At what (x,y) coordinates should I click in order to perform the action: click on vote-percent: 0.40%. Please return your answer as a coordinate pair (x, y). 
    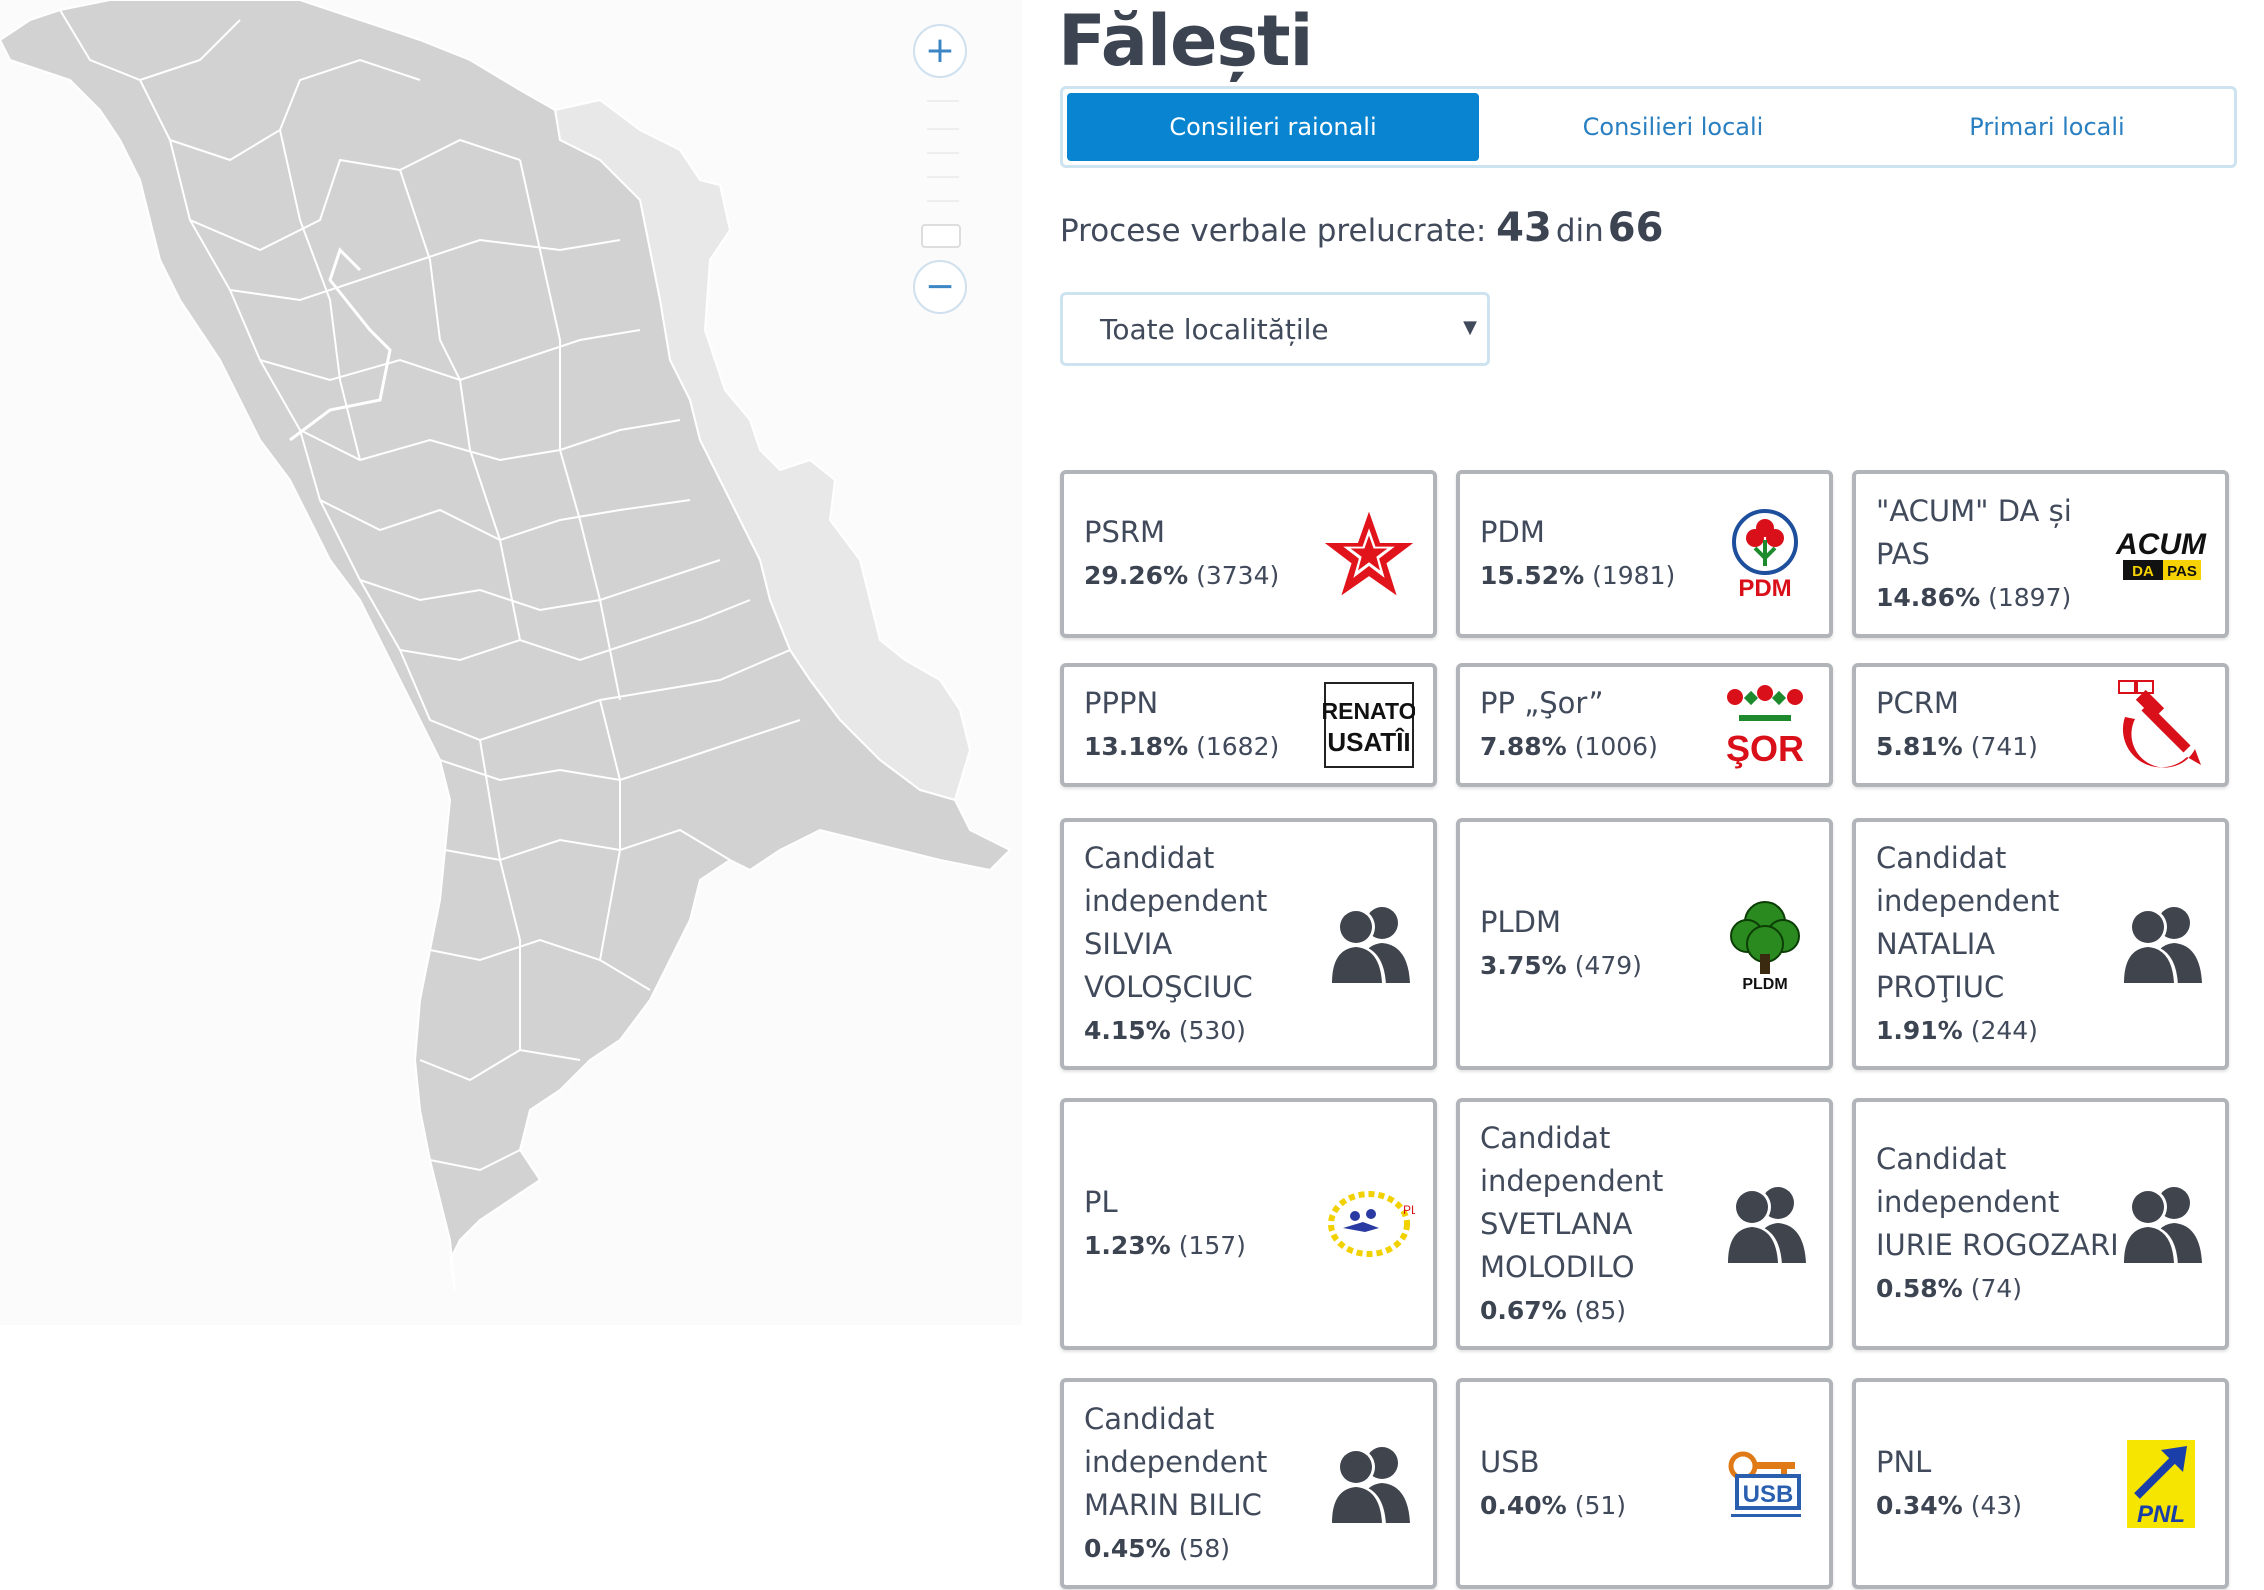
    Looking at the image, I should click on (1523, 1505).